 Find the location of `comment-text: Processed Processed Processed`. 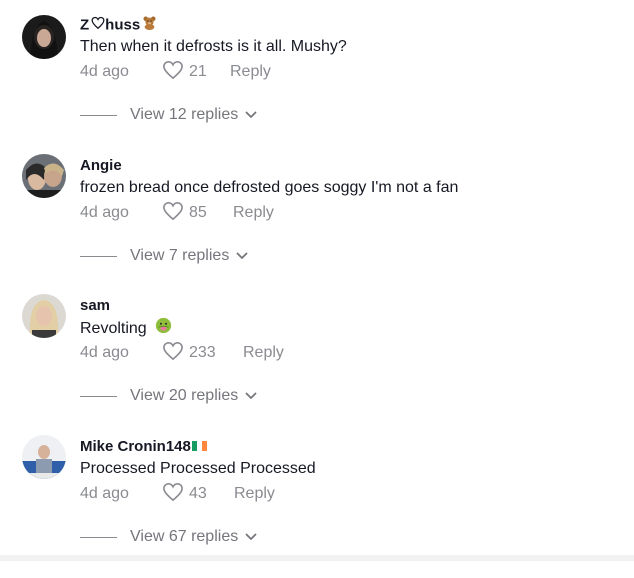

comment-text: Processed Processed Processed is located at coordinates (198, 468).